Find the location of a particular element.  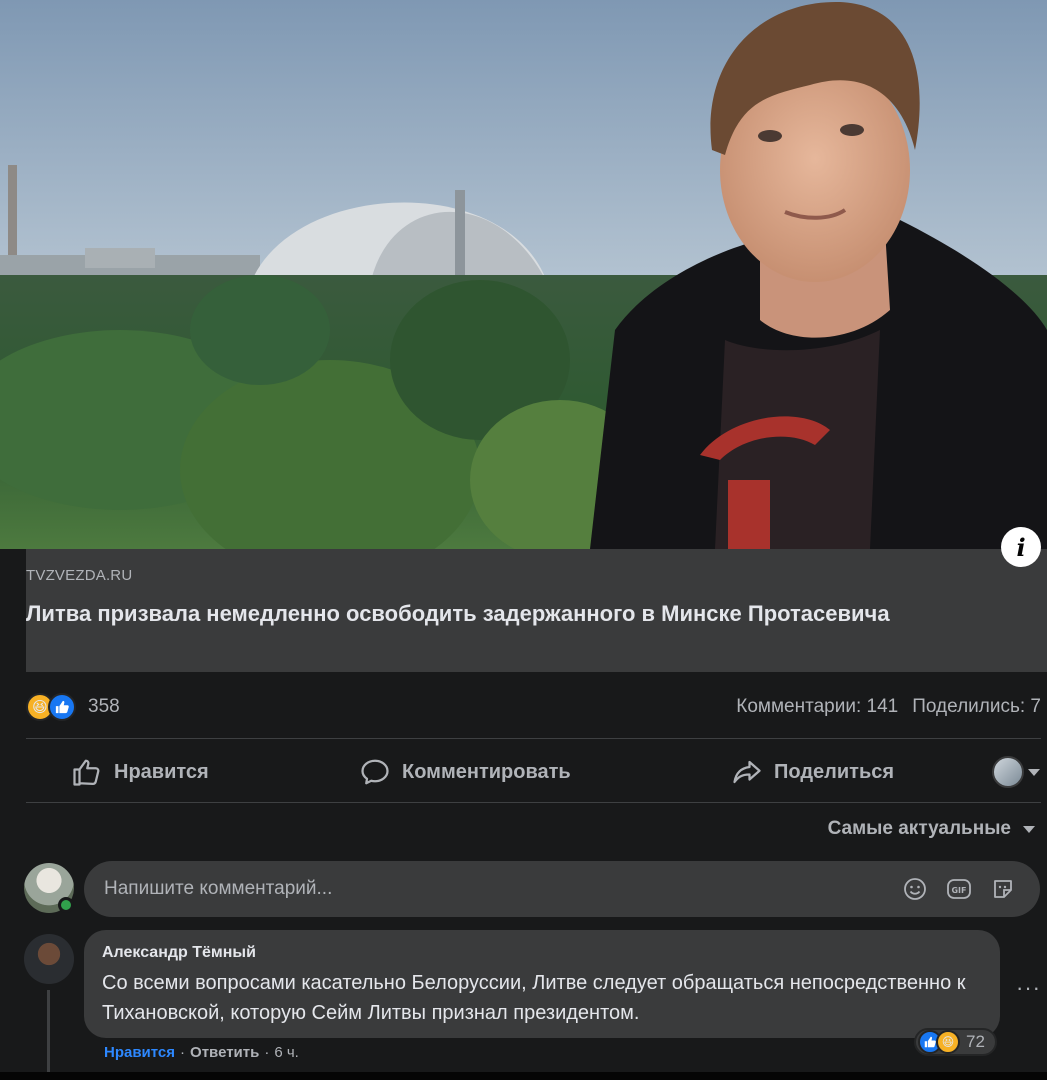

comment-sort-dropdown: Самые актуальные is located at coordinates (931, 829).